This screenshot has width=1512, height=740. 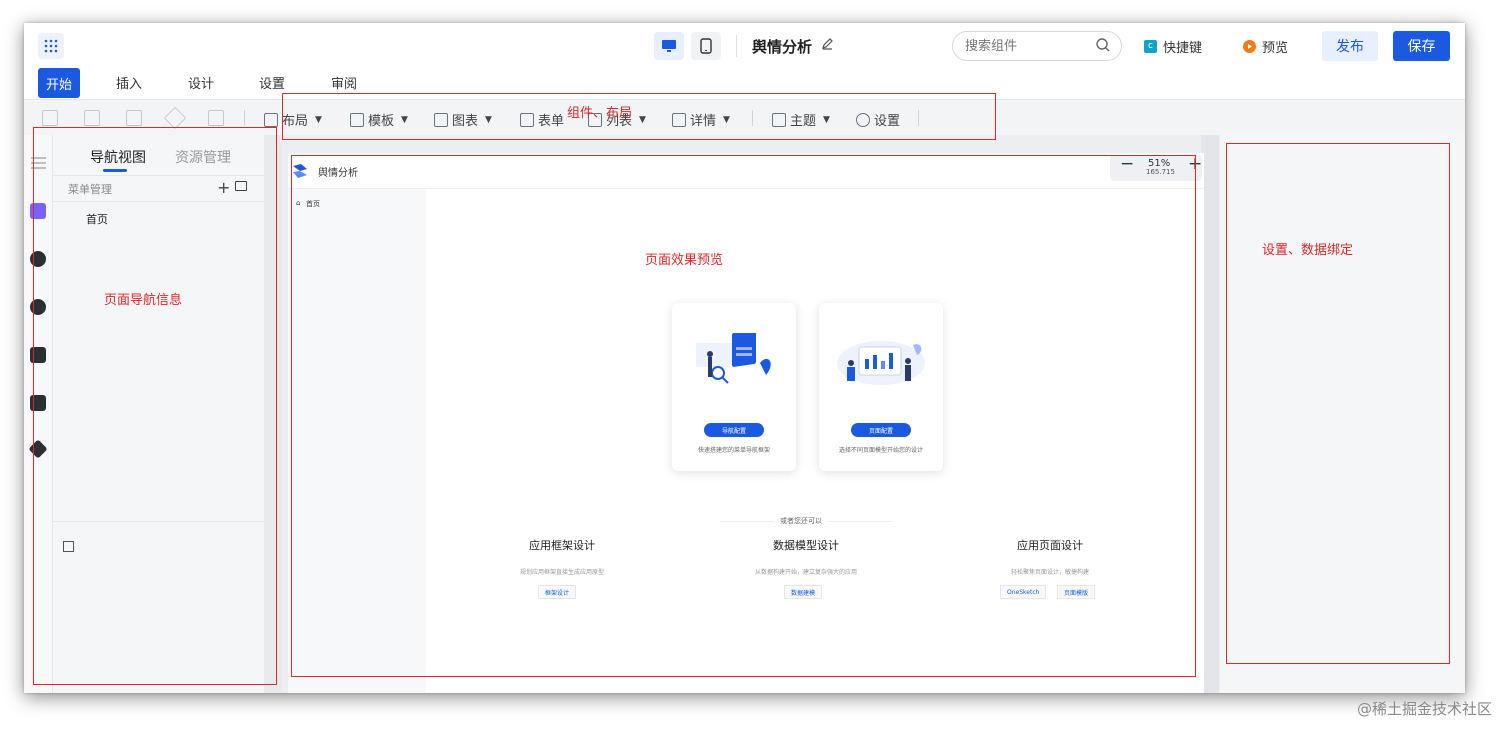 I want to click on annotation-label-toolbar: 组件、布局, so click(x=600, y=113).